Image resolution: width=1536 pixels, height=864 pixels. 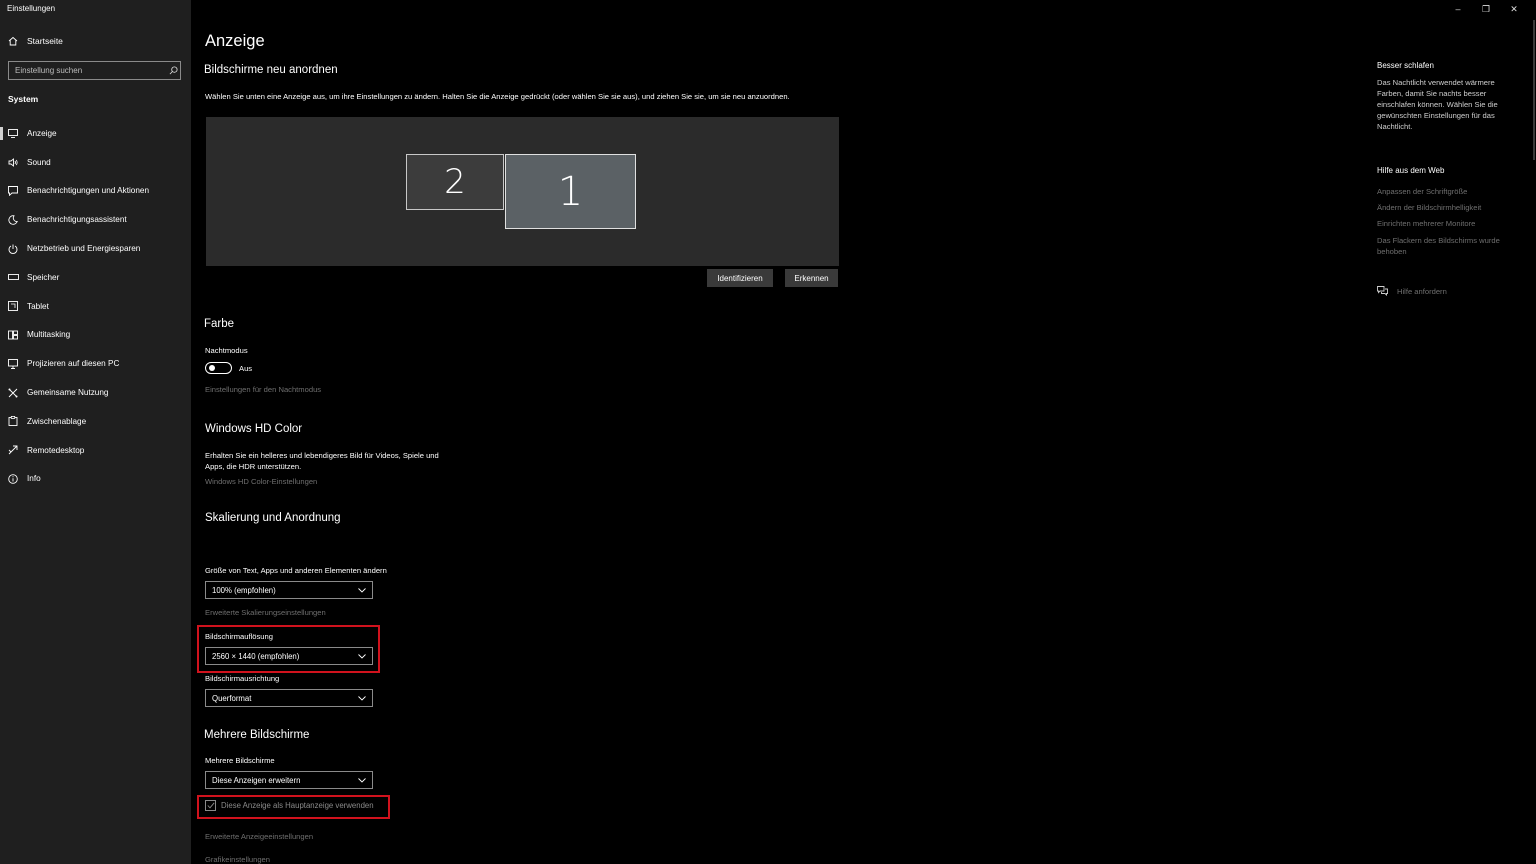 I want to click on multi-display-dropdown: Diese Anzeigen erweitern, so click(x=289, y=780).